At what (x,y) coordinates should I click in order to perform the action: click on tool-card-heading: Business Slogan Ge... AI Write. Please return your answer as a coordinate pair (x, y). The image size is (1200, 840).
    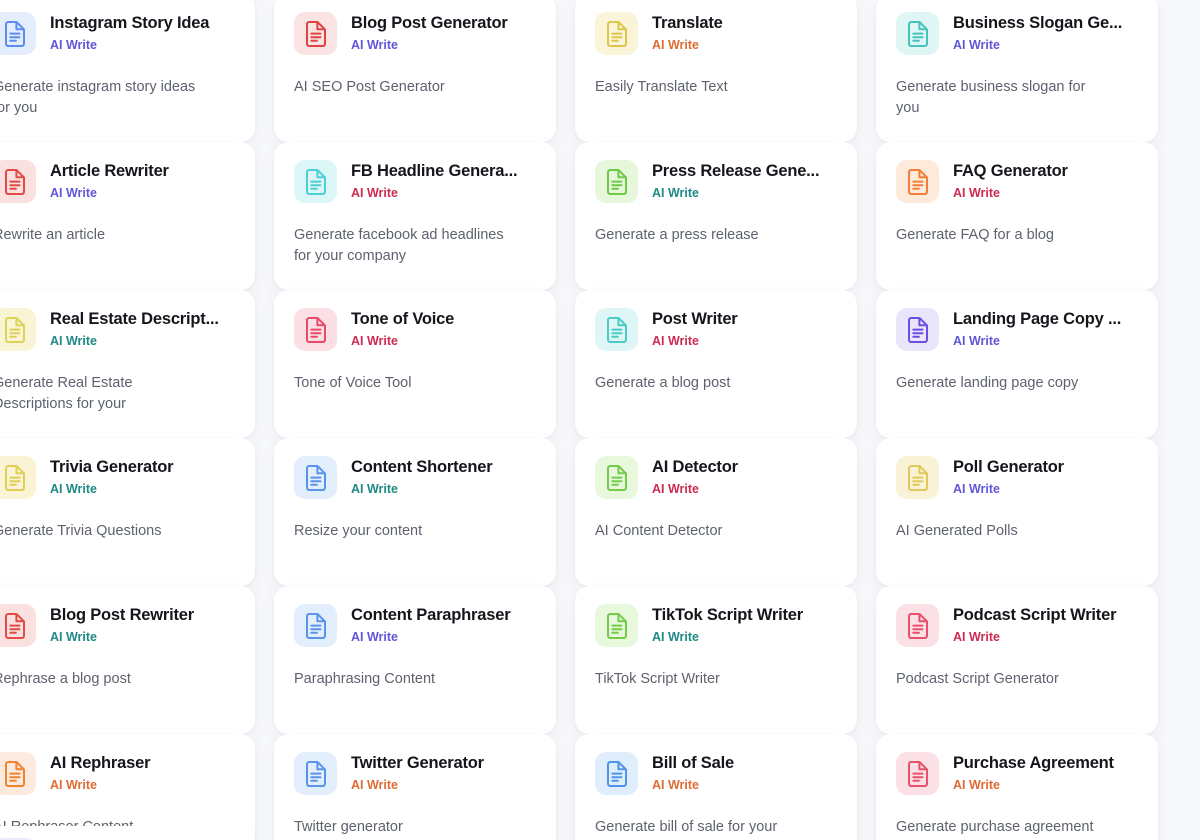
    Looking at the image, I should click on (1045, 32).